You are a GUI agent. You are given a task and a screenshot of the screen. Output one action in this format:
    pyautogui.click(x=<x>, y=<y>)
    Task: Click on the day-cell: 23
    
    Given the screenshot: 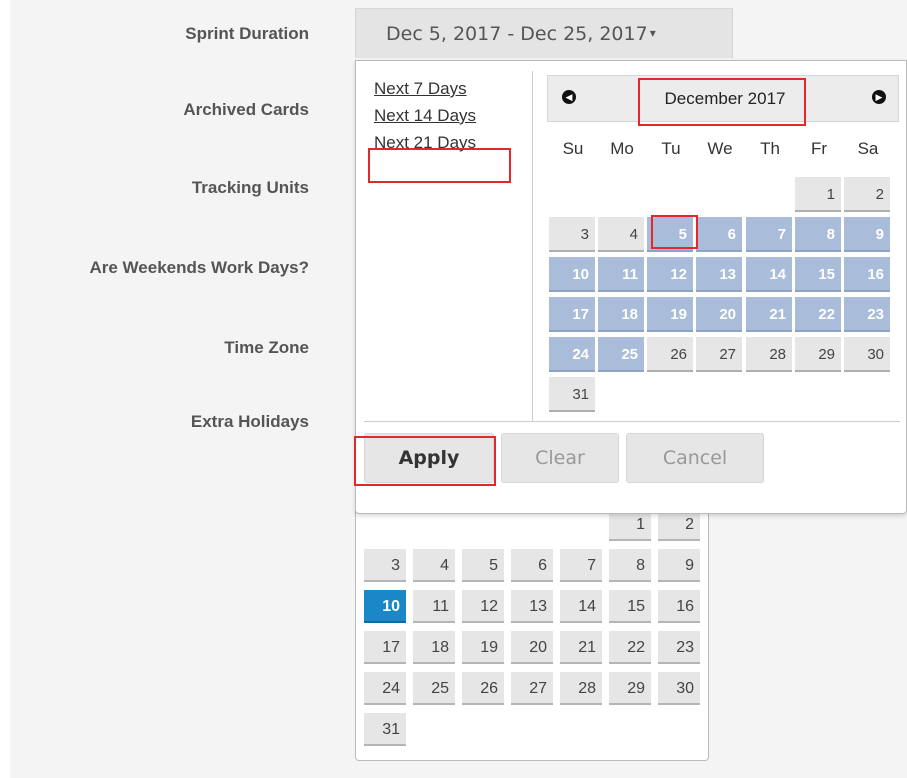 What is the action you would take?
    pyautogui.click(x=867, y=314)
    